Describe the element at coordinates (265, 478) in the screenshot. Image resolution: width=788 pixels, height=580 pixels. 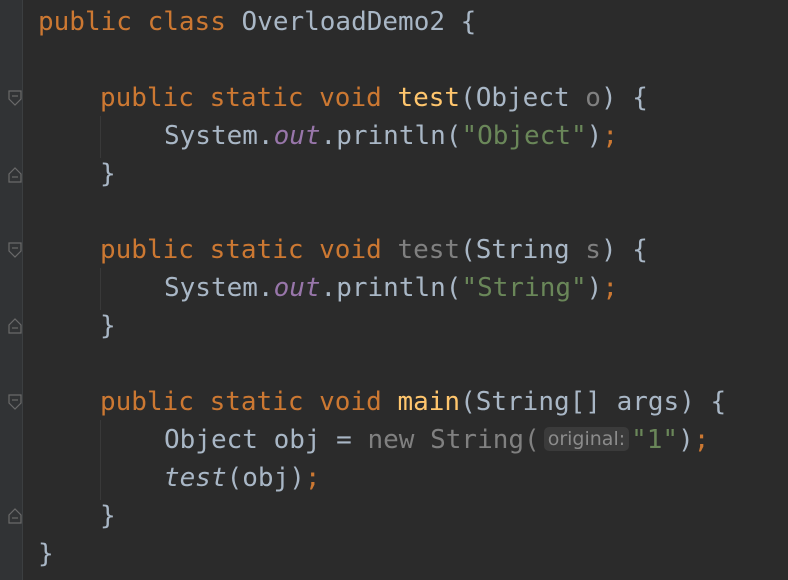
I see `call-args: (obj)` at that location.